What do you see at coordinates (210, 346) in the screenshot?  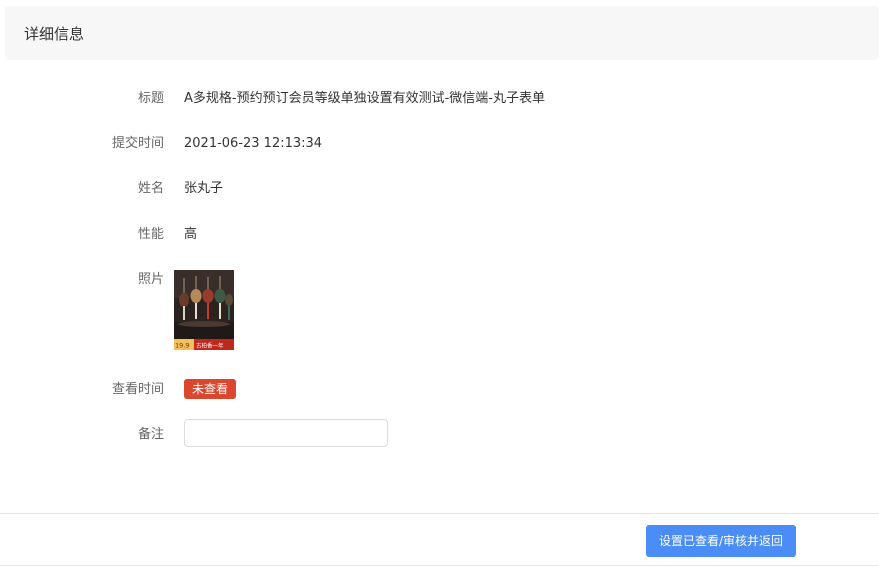 I see `photo-caption-text: 古柏香一年` at bounding box center [210, 346].